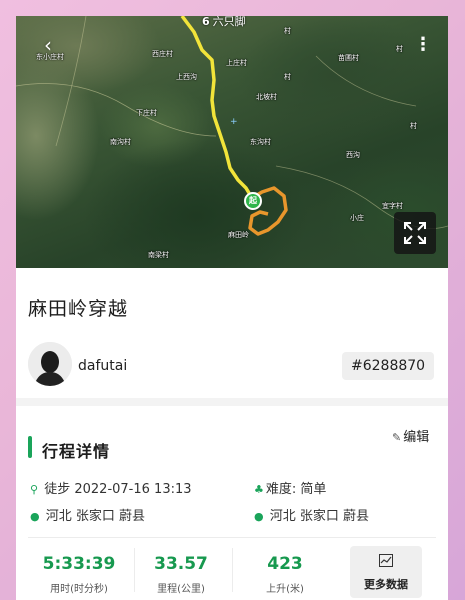 Image resolution: width=465 pixels, height=600 pixels. Describe the element at coordinates (158, 255) in the screenshot. I see `map-place-label: 南梁村` at that location.